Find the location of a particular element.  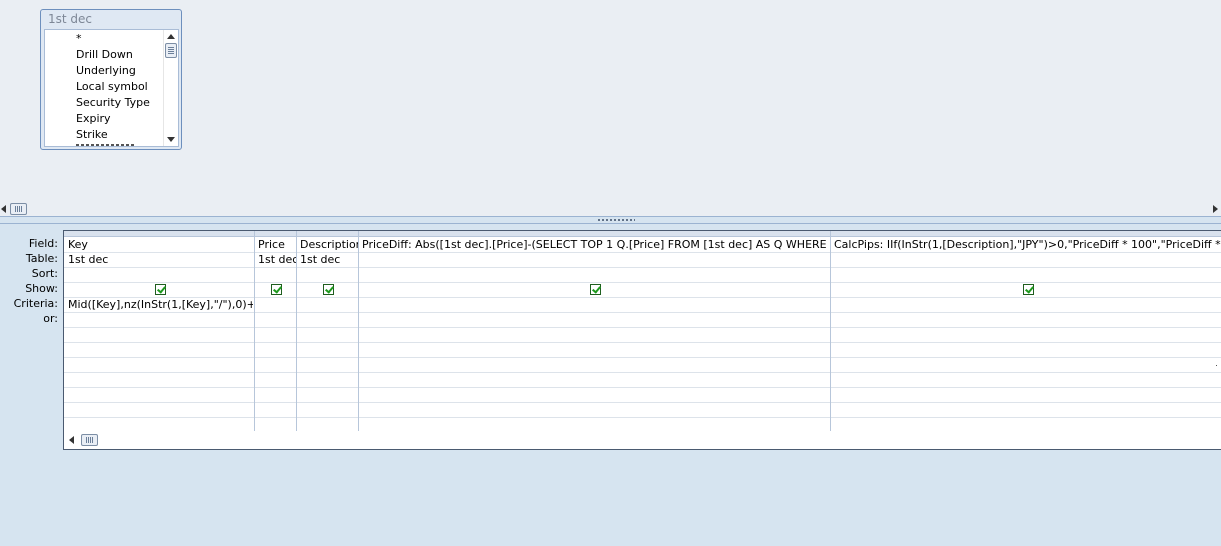

row-label-criteria: Criteria: is located at coordinates (35, 303).